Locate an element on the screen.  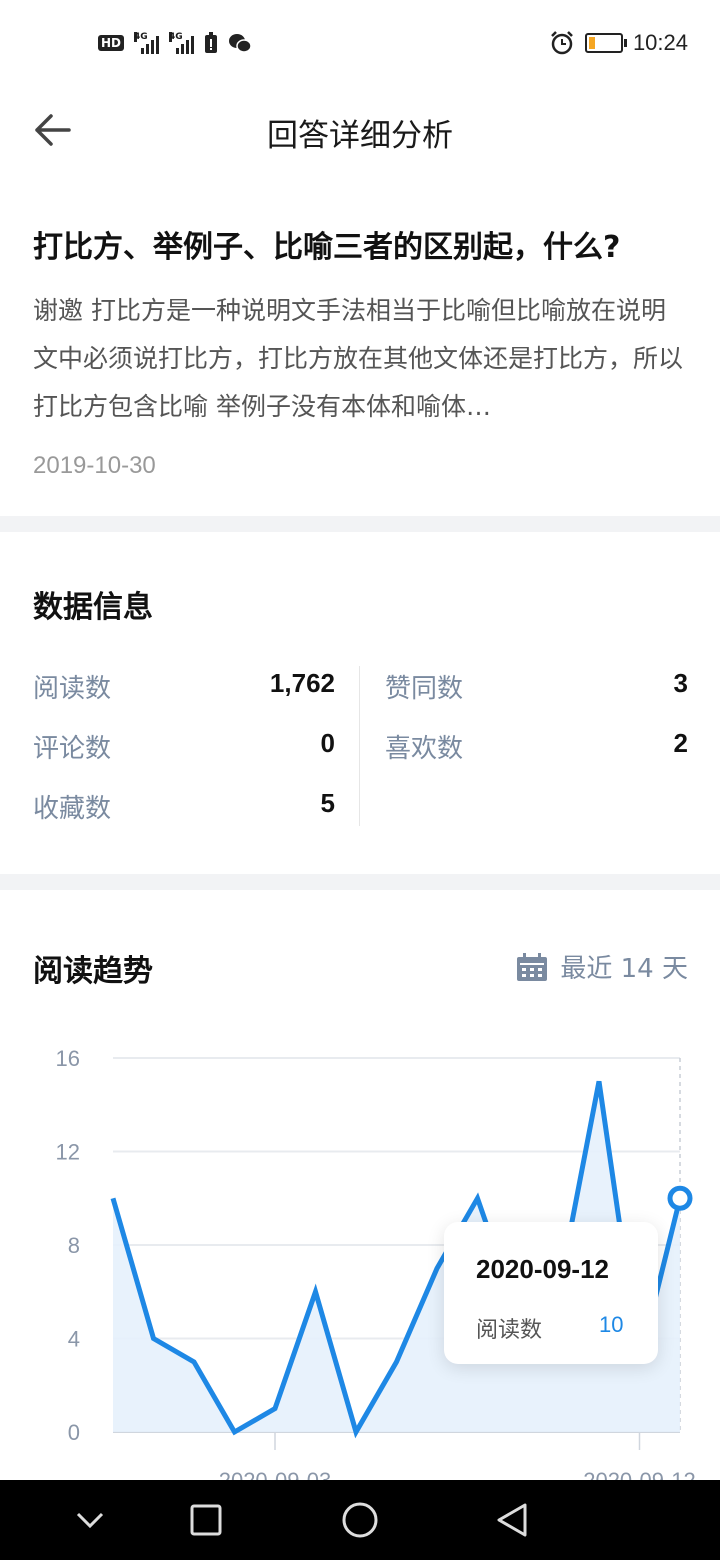
square-icon is located at coordinates (206, 1520).